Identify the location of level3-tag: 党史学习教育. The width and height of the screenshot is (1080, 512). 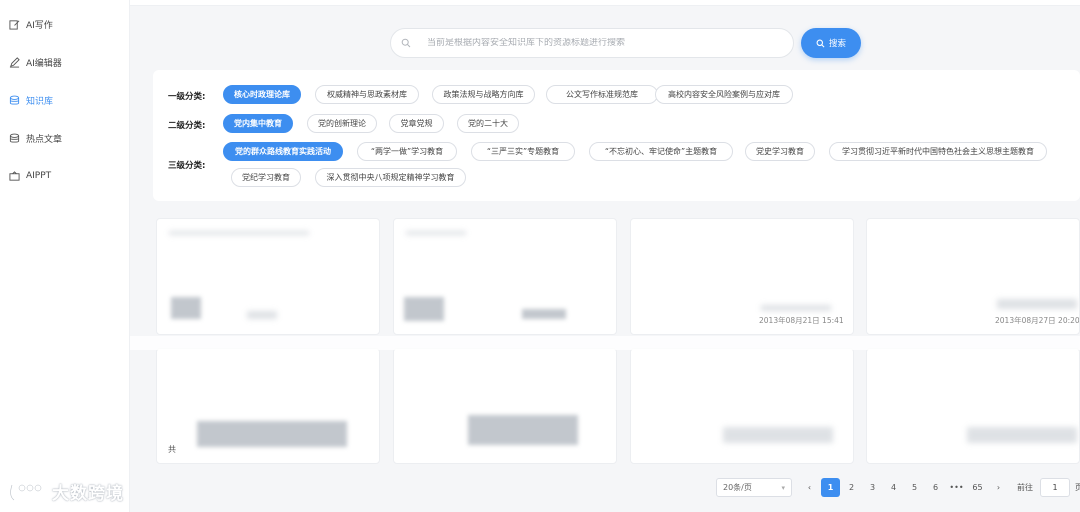
(780, 151).